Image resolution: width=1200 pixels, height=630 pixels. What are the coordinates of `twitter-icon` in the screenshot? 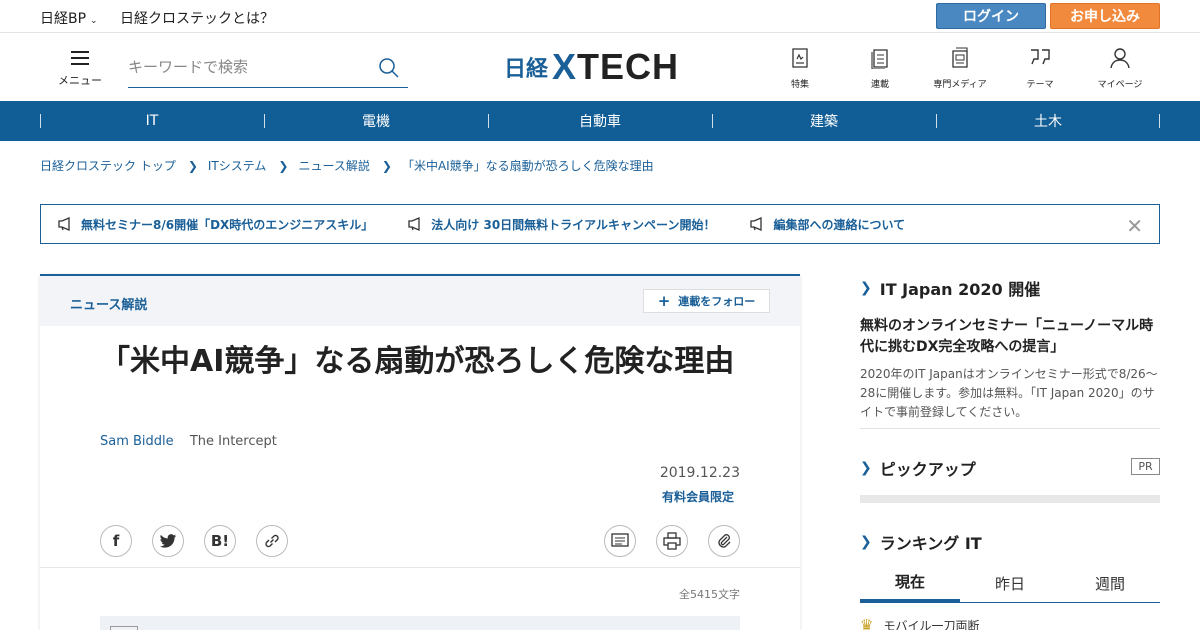 It's located at (168, 540).